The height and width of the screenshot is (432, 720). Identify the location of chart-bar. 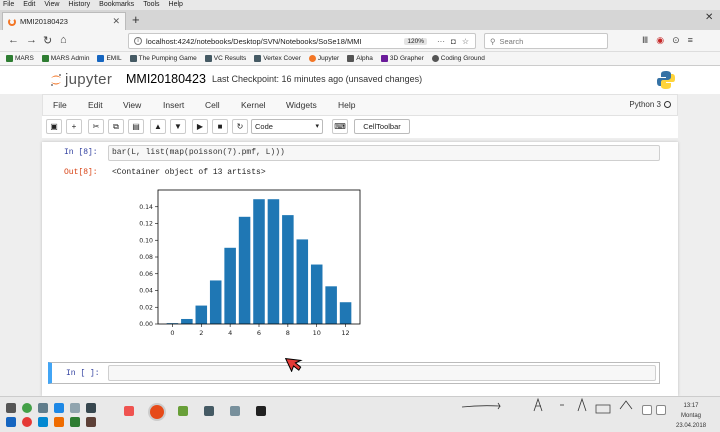
(345, 313).